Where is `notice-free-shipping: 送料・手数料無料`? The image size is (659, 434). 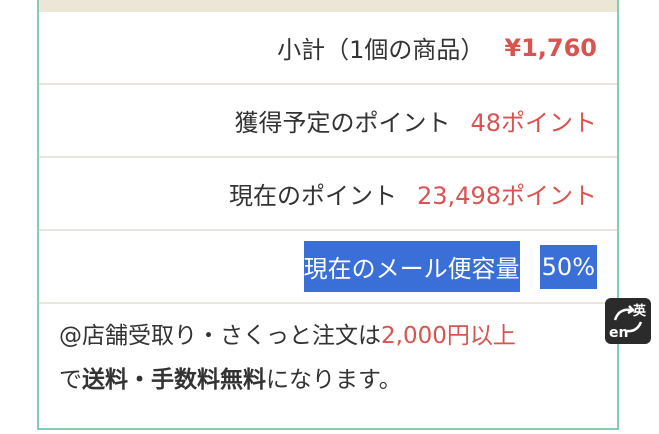 notice-free-shipping: 送料・手数料無料 is located at coordinates (174, 380).